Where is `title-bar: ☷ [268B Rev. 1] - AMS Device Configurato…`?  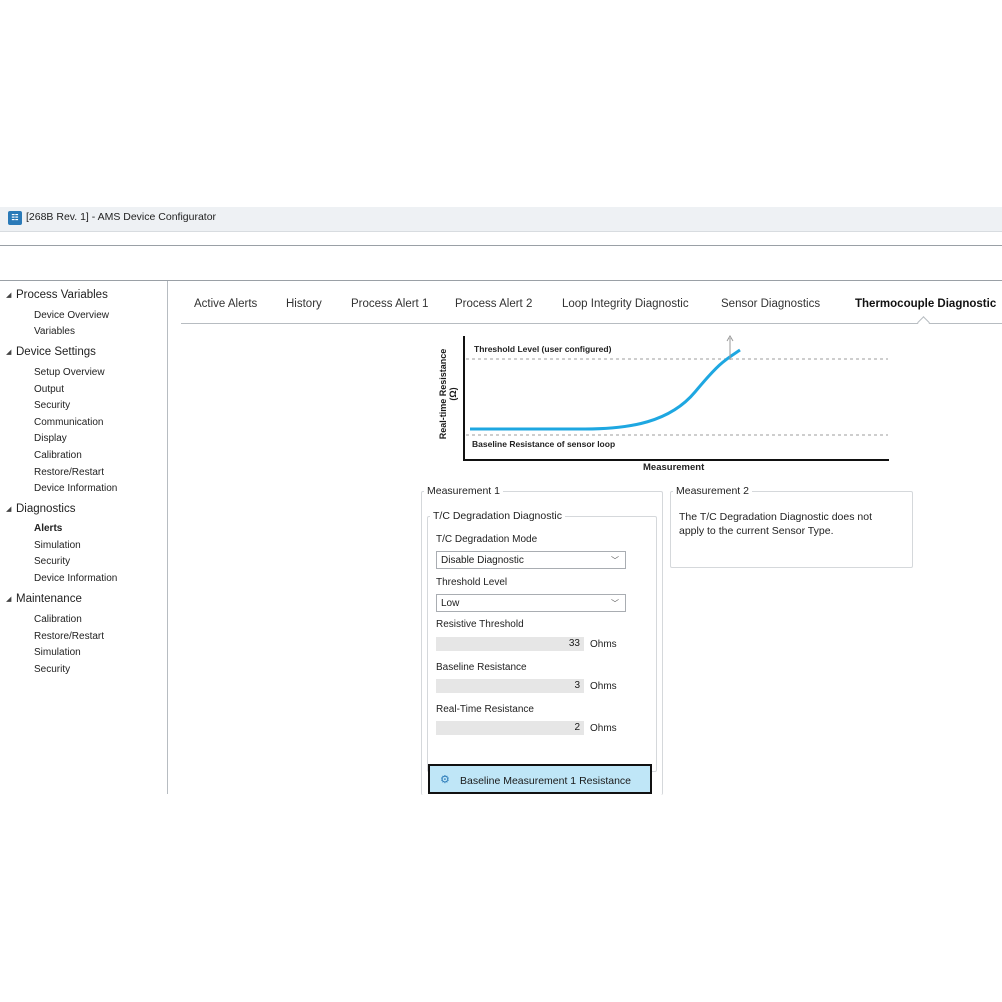
title-bar: ☷ [268B Rev. 1] - AMS Device Configurato… is located at coordinates (501, 219).